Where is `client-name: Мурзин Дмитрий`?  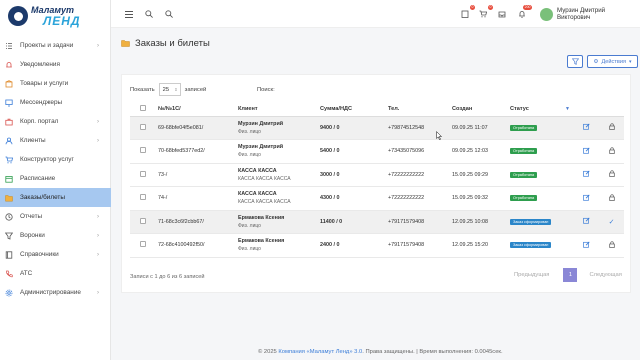 client-name: Мурзин Дмитрий is located at coordinates (261, 123).